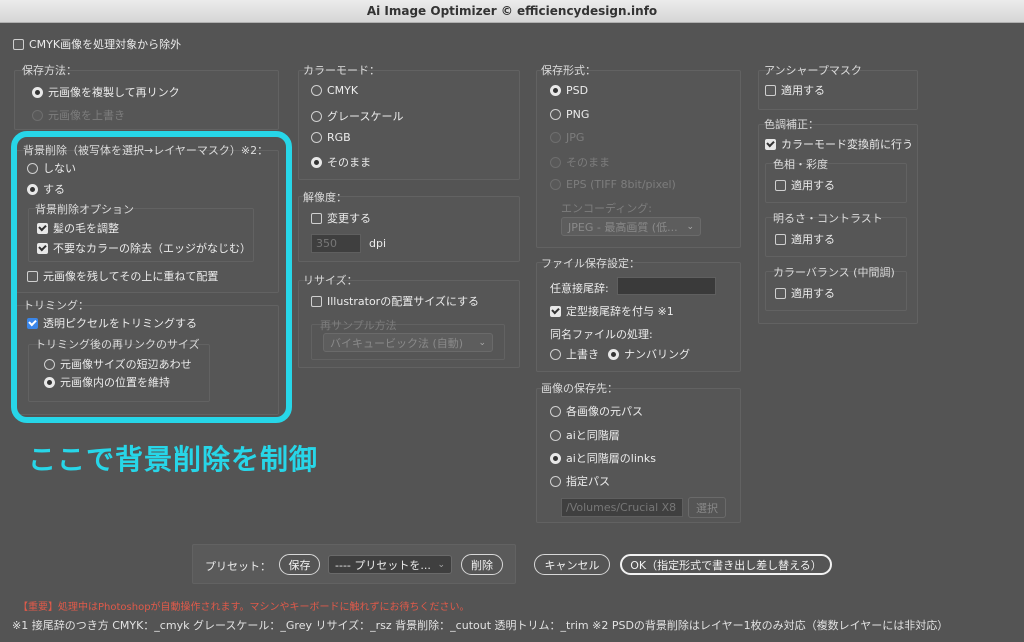  I want to click on format-psd-radio: PSD, so click(569, 90).